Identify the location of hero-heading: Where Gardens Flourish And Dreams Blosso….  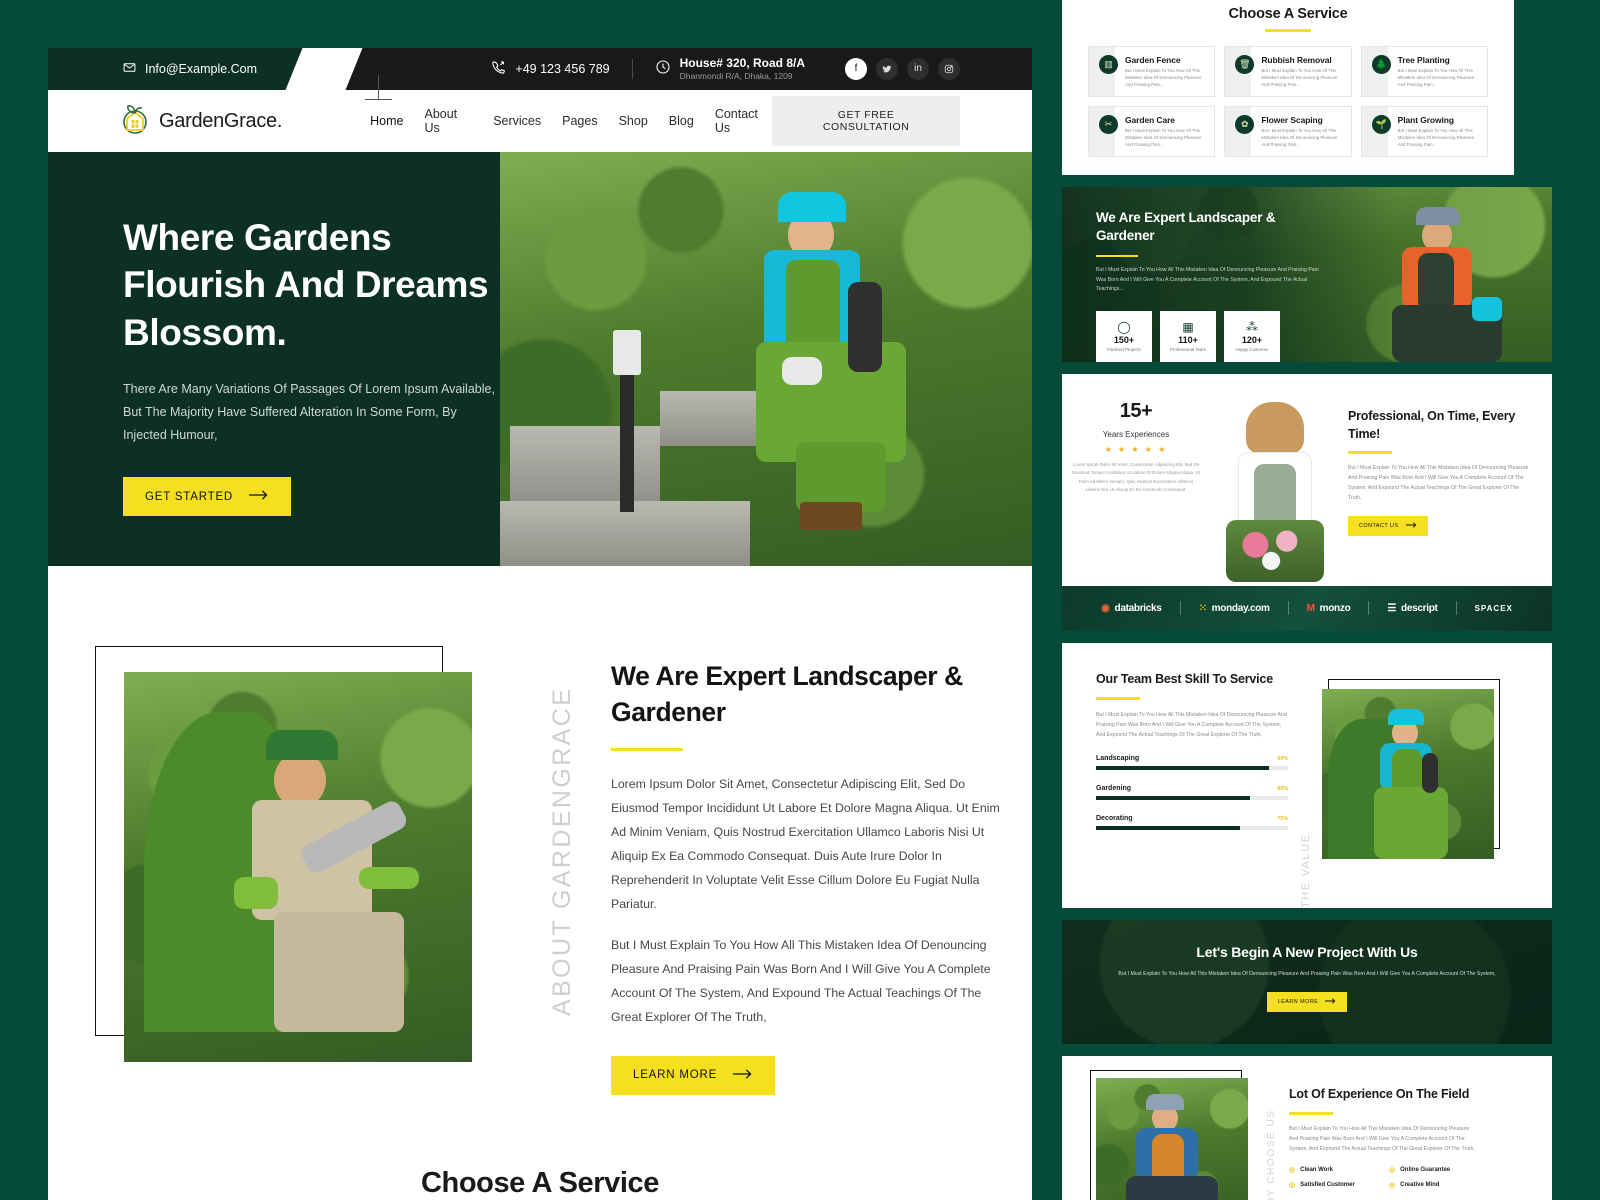
(306, 285).